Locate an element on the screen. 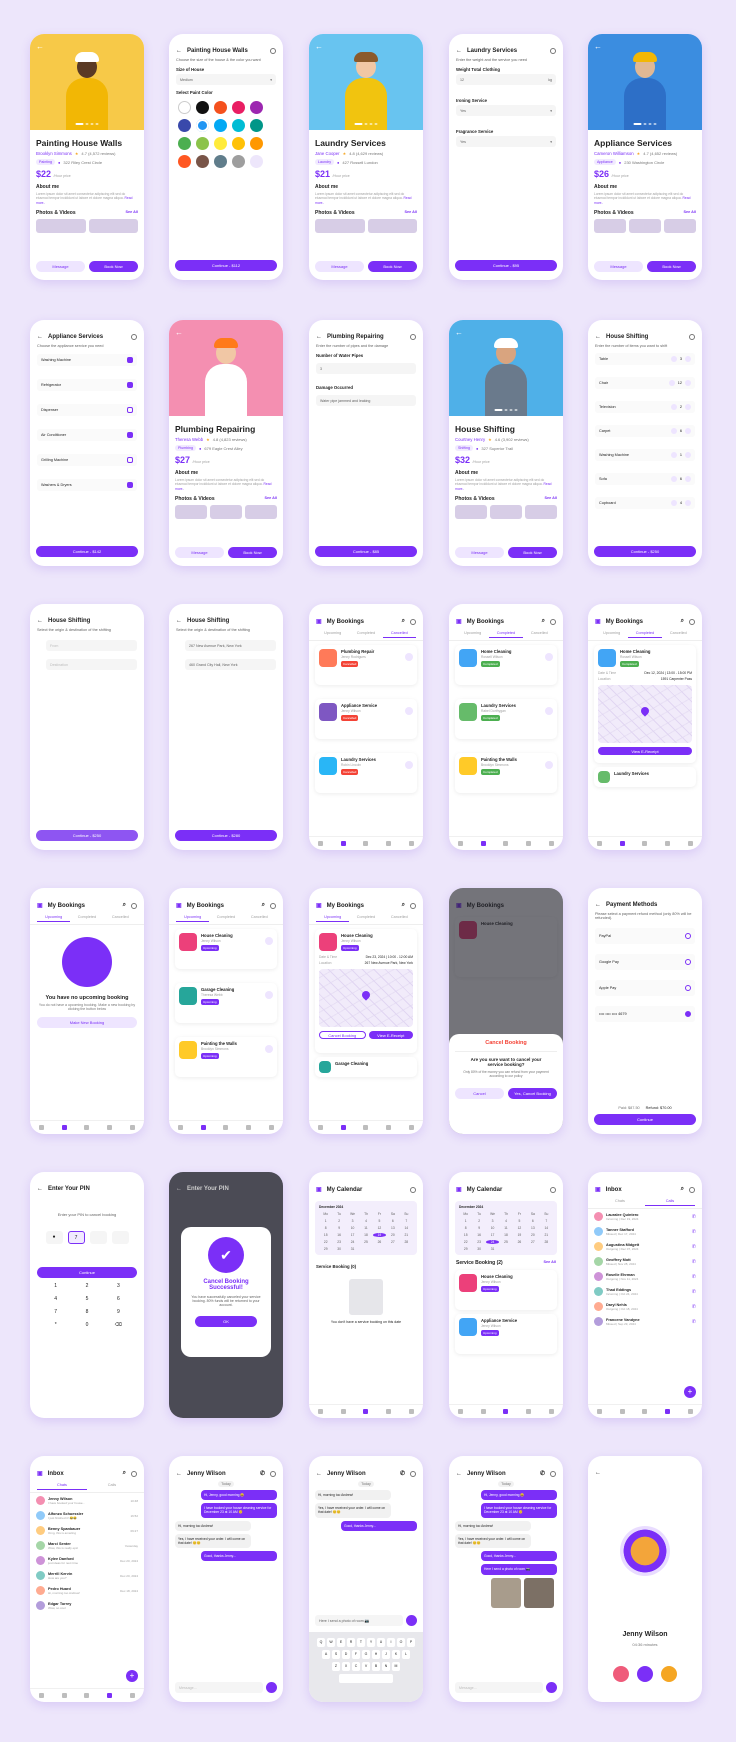 The width and height of the screenshot is (736, 1742). calendar-day: 27 is located at coordinates (532, 1242).